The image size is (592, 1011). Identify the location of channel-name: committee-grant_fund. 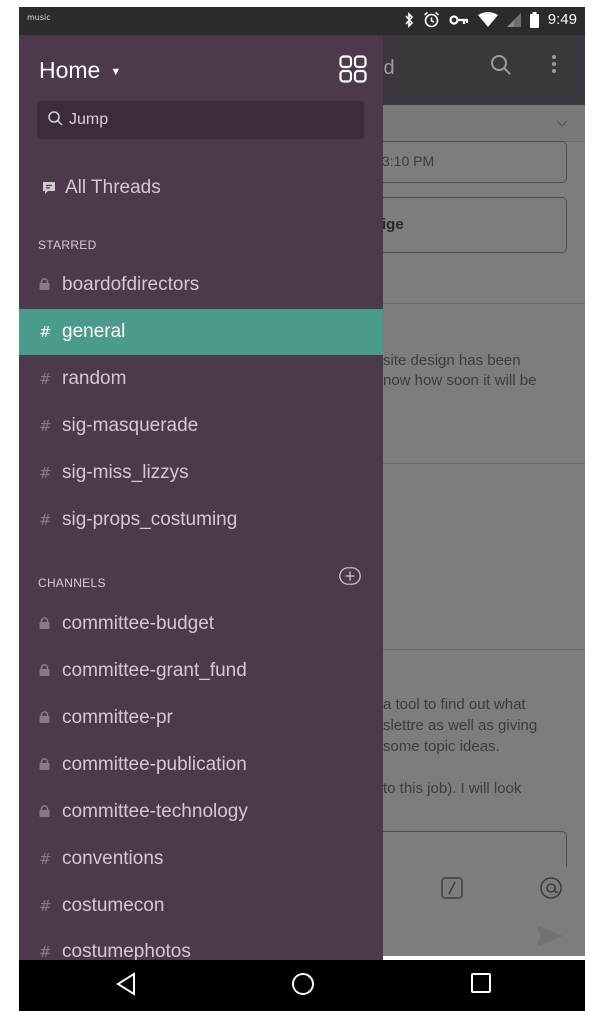
(154, 670).